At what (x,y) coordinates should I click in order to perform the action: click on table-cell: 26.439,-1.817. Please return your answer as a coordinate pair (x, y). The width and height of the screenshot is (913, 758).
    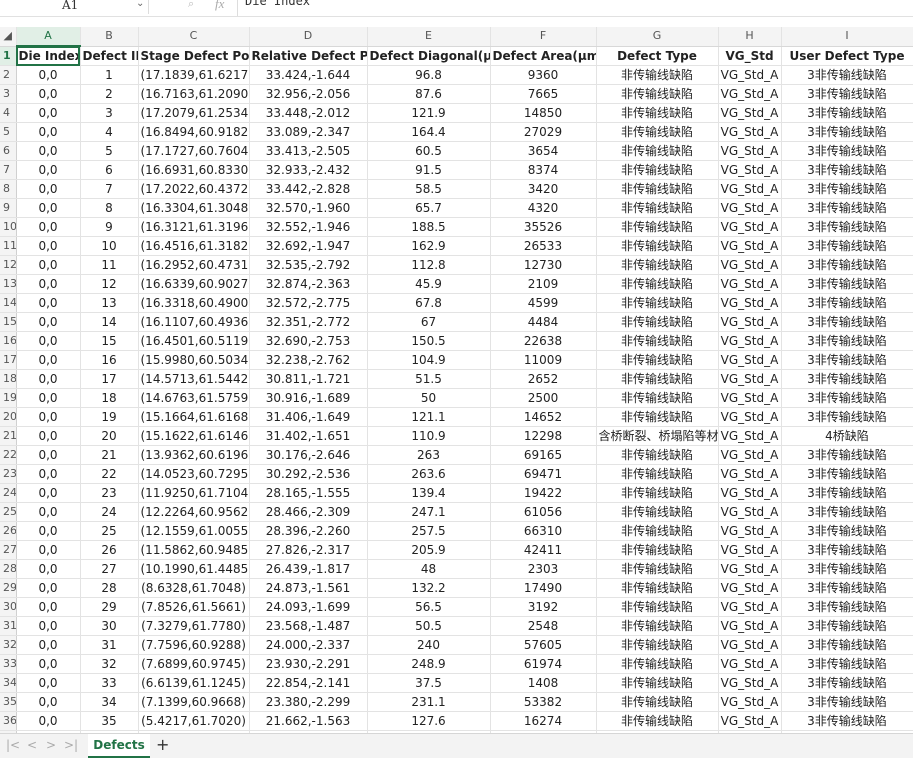
    Looking at the image, I should click on (308, 569).